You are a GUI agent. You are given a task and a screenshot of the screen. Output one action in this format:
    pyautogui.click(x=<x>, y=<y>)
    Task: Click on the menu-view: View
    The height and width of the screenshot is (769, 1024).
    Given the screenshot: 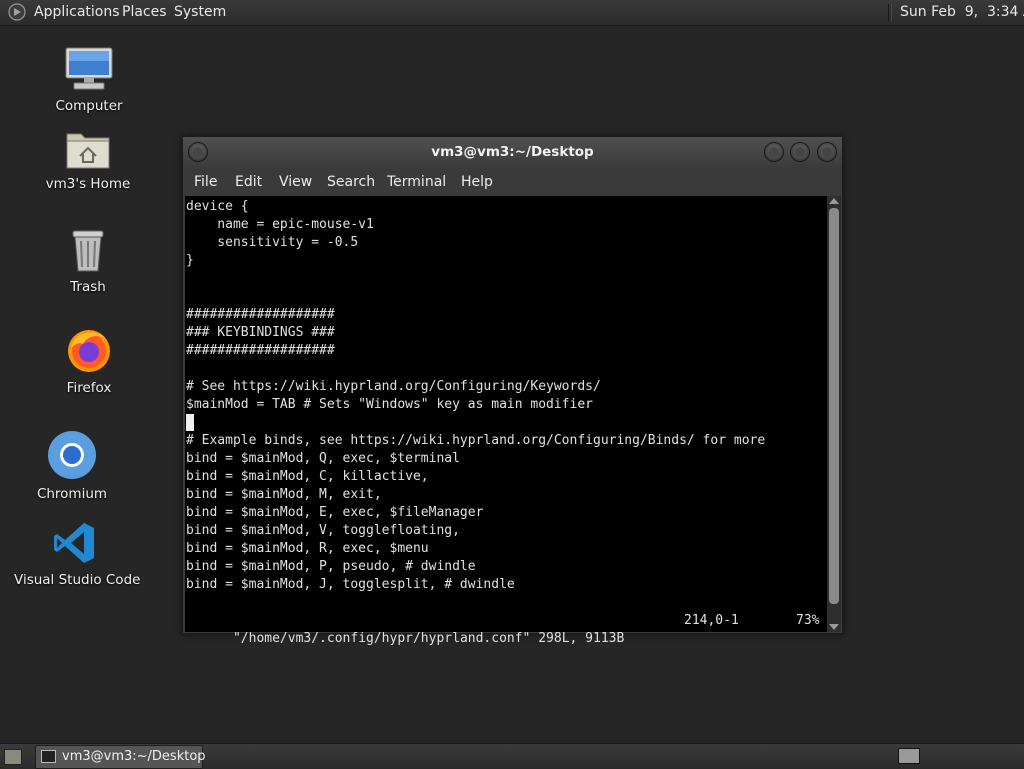 What is the action you would take?
    pyautogui.click(x=295, y=182)
    